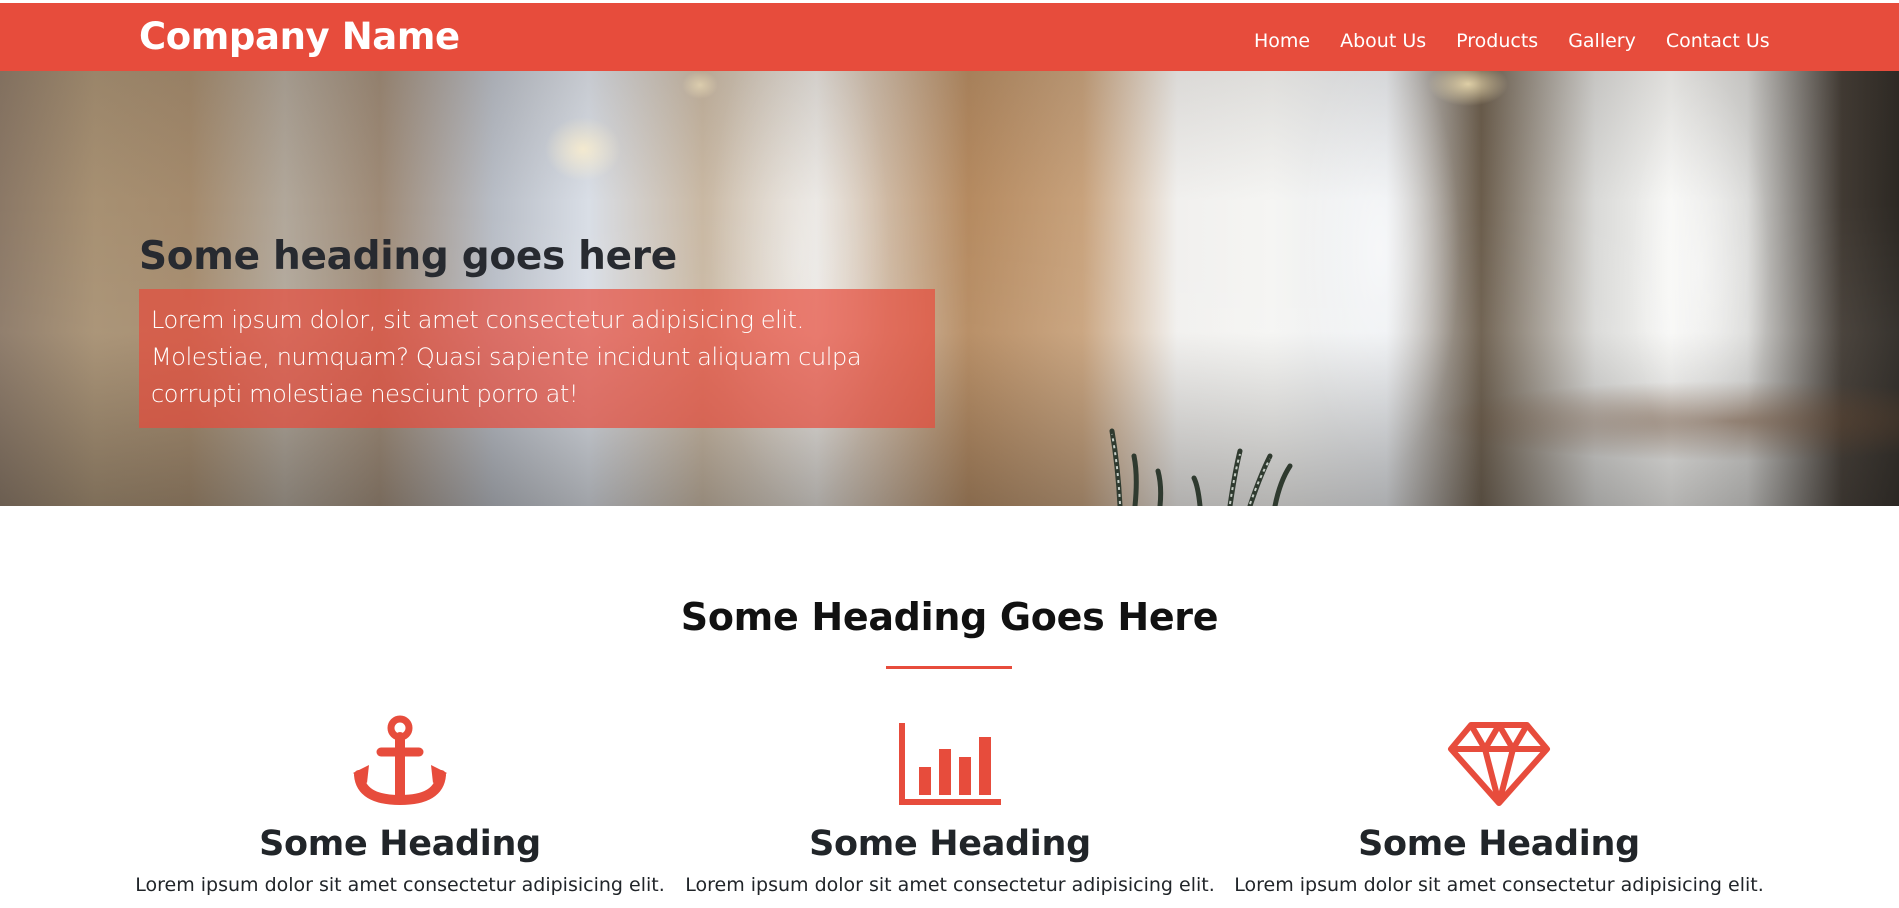 The height and width of the screenshot is (908, 1899). What do you see at coordinates (949, 617) in the screenshot?
I see `section-heading: Some Heading Goes Here` at bounding box center [949, 617].